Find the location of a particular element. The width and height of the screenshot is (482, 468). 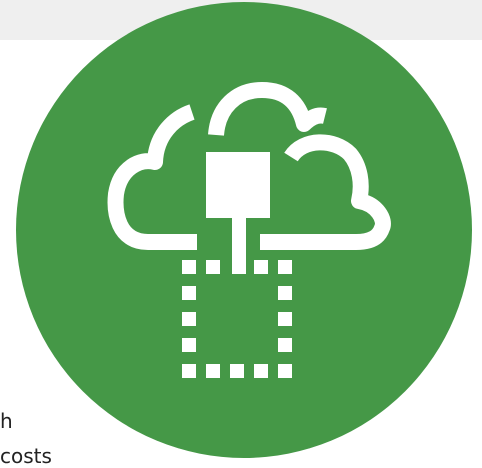

server-block is located at coordinates (238, 185).